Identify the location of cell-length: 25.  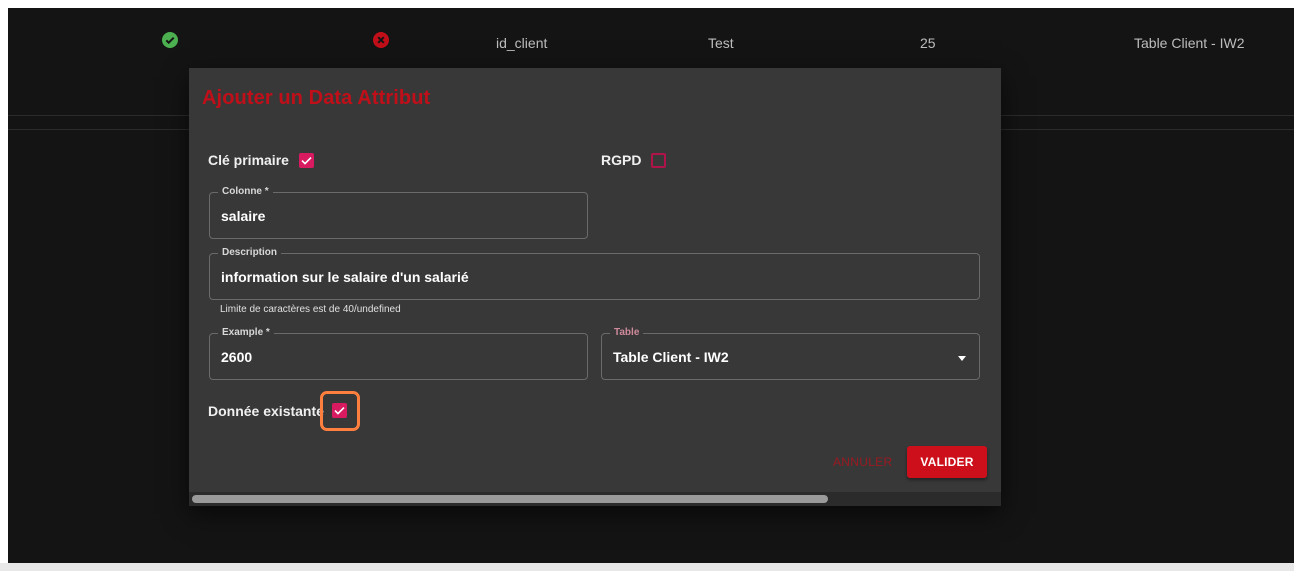
(928, 43).